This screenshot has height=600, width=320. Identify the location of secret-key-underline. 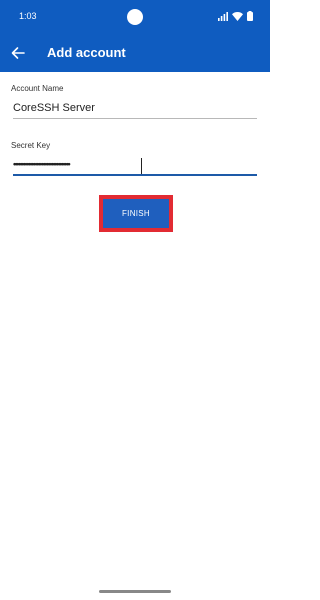
(135, 175).